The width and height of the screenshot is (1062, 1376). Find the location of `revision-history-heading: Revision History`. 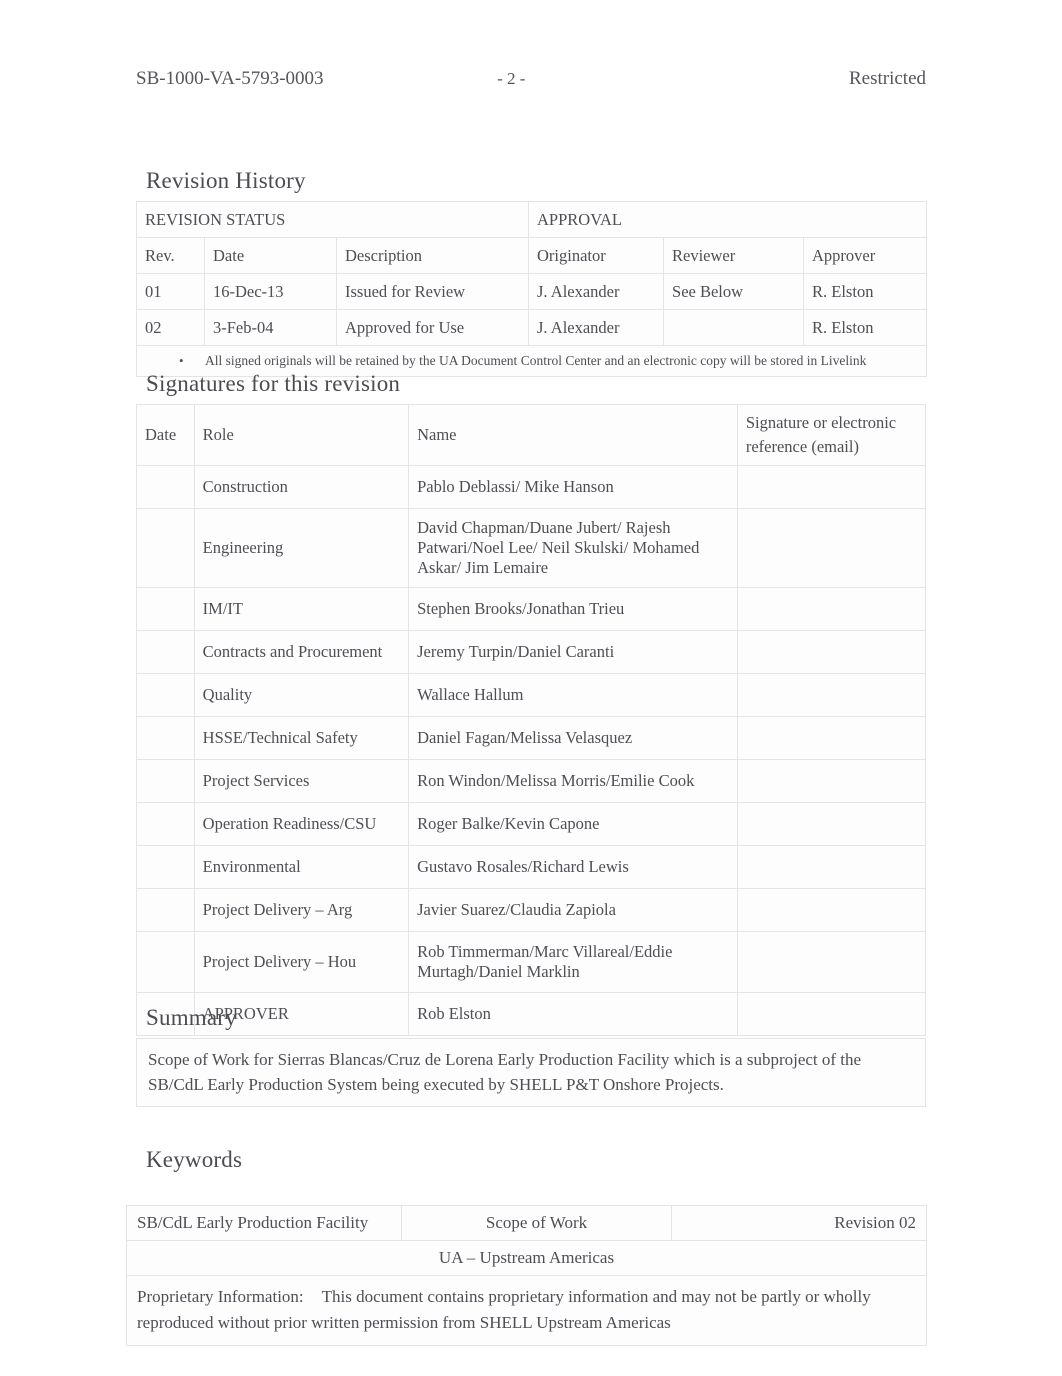

revision-history-heading: Revision History is located at coordinates (226, 180).